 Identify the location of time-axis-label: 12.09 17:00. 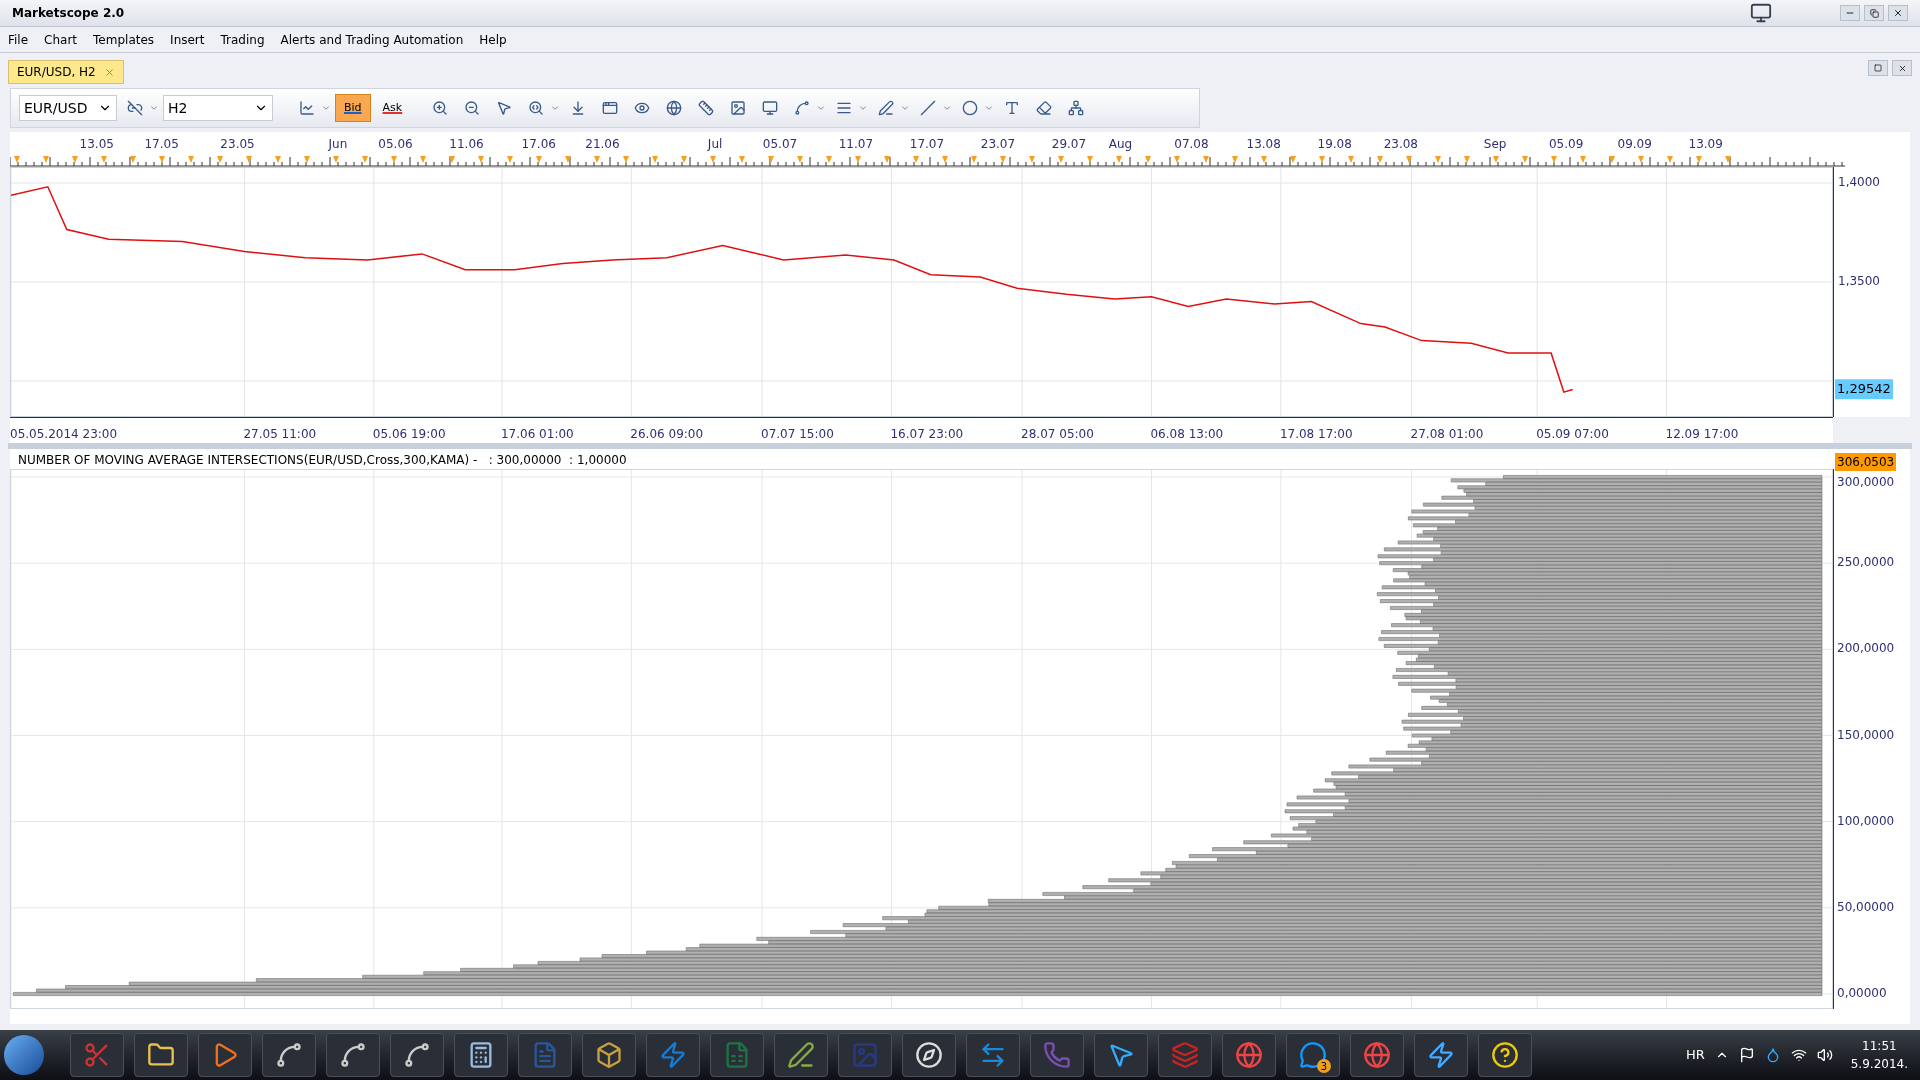
(1702, 434).